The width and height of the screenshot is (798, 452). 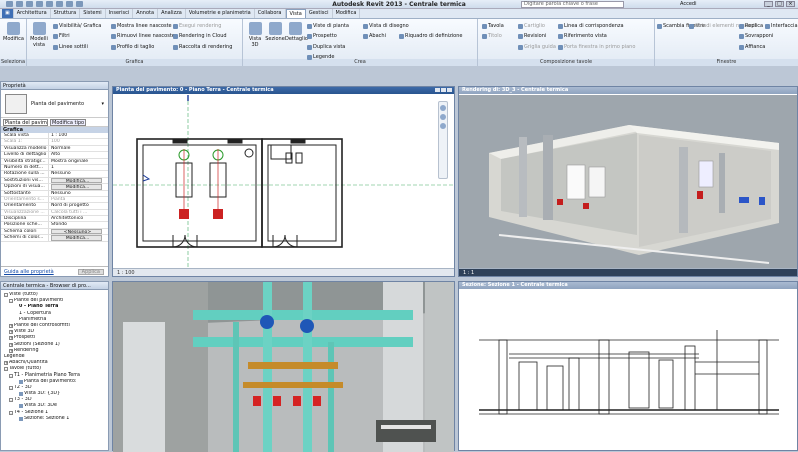 I want to click on ribbon-item: Titolo, so click(x=492, y=36).